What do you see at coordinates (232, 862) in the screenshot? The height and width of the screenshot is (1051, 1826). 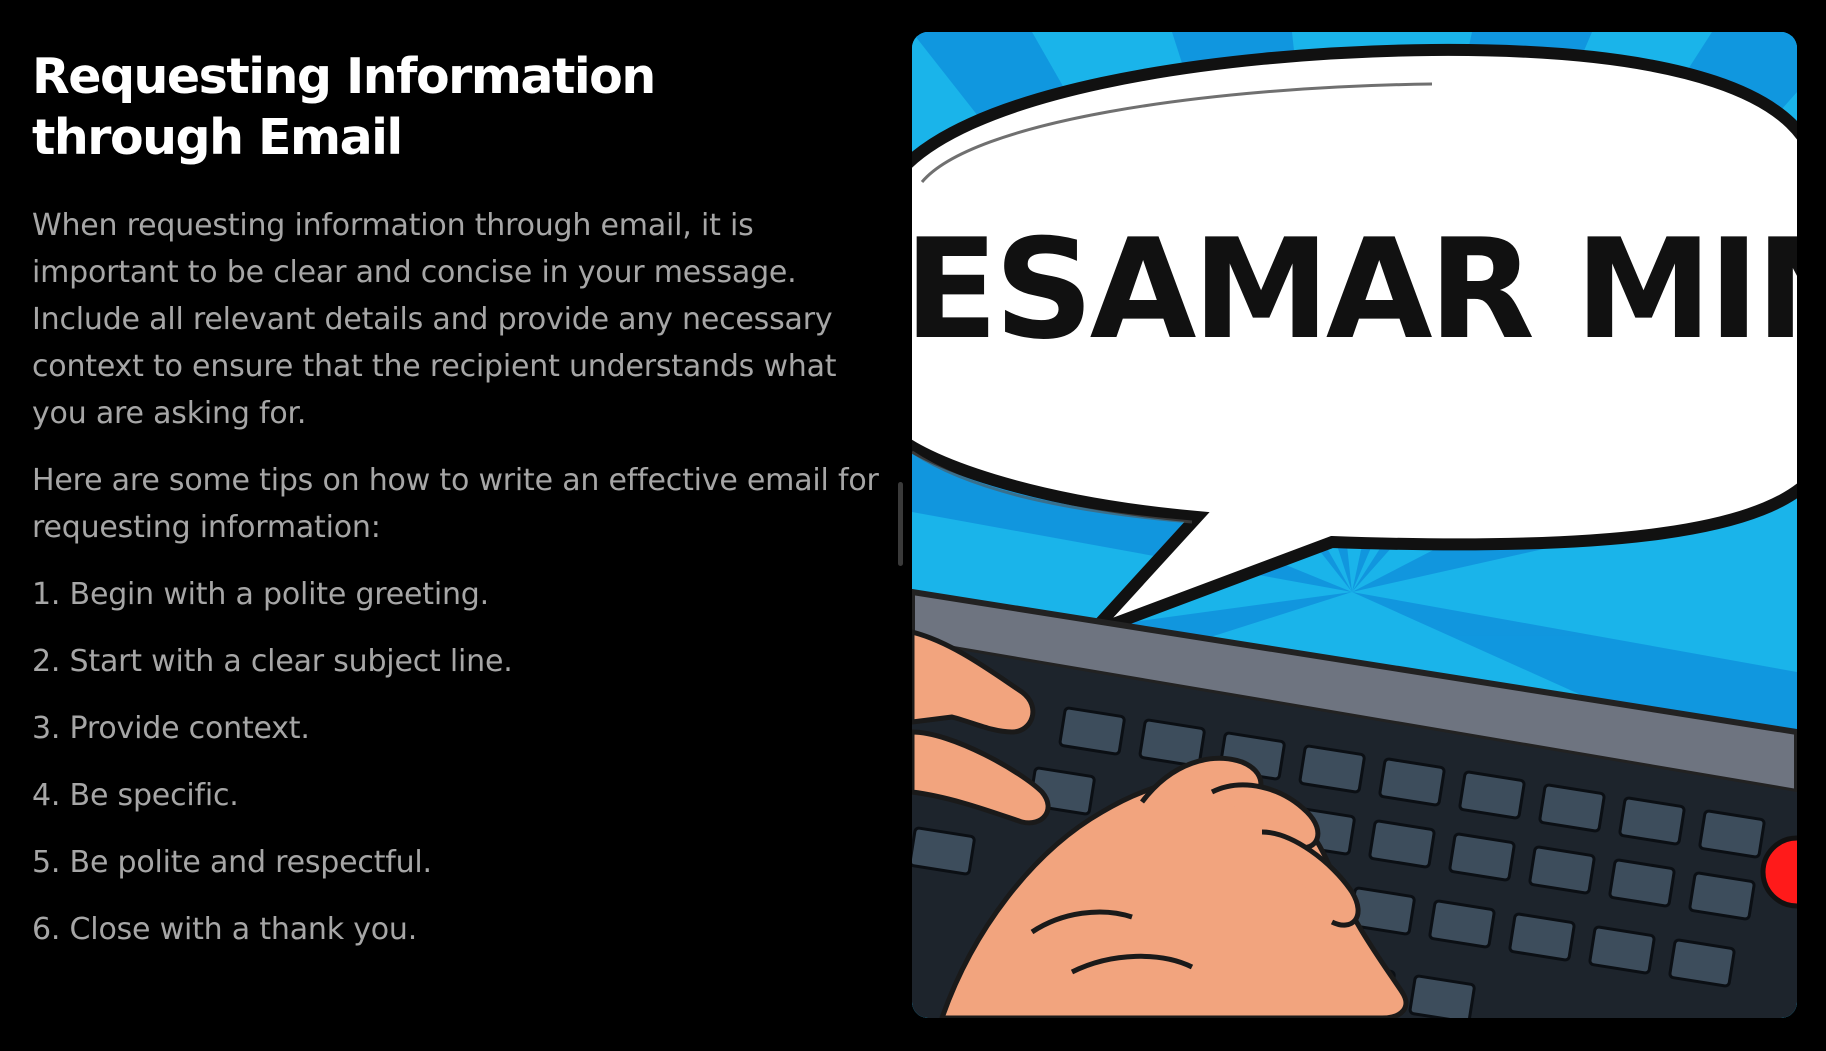 I see `list-item: 5. Be polite and respectful.` at bounding box center [232, 862].